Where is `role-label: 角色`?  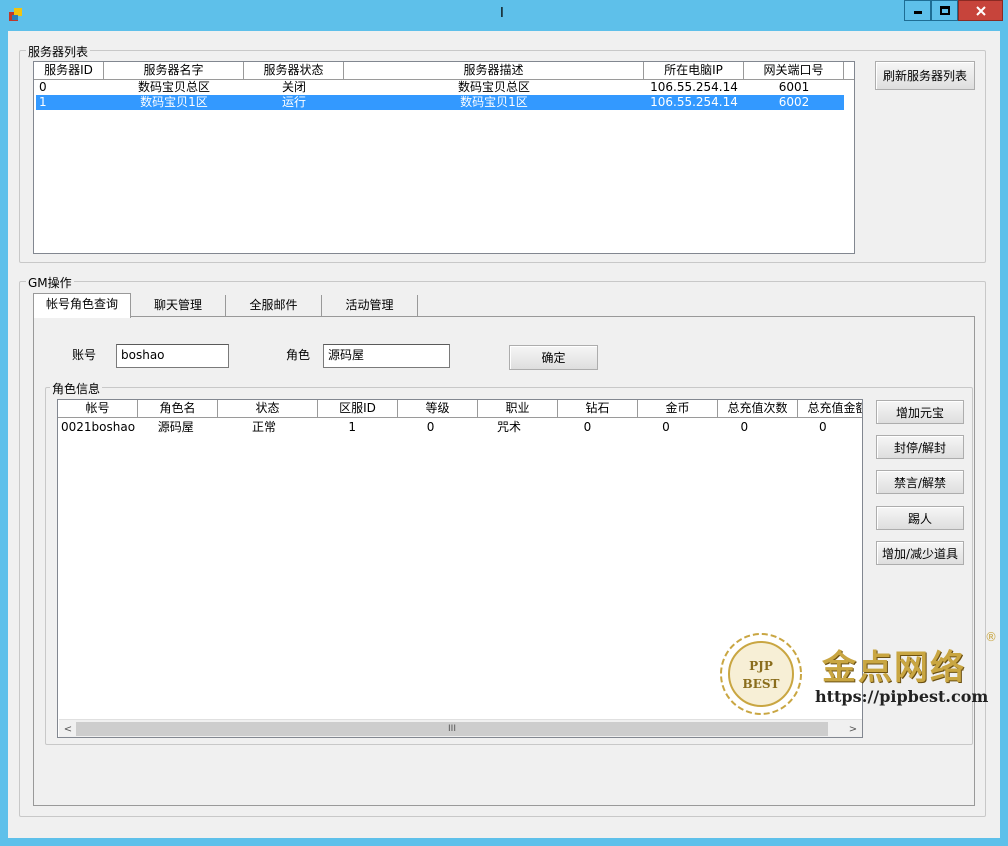
role-label: 角色 is located at coordinates (298, 355).